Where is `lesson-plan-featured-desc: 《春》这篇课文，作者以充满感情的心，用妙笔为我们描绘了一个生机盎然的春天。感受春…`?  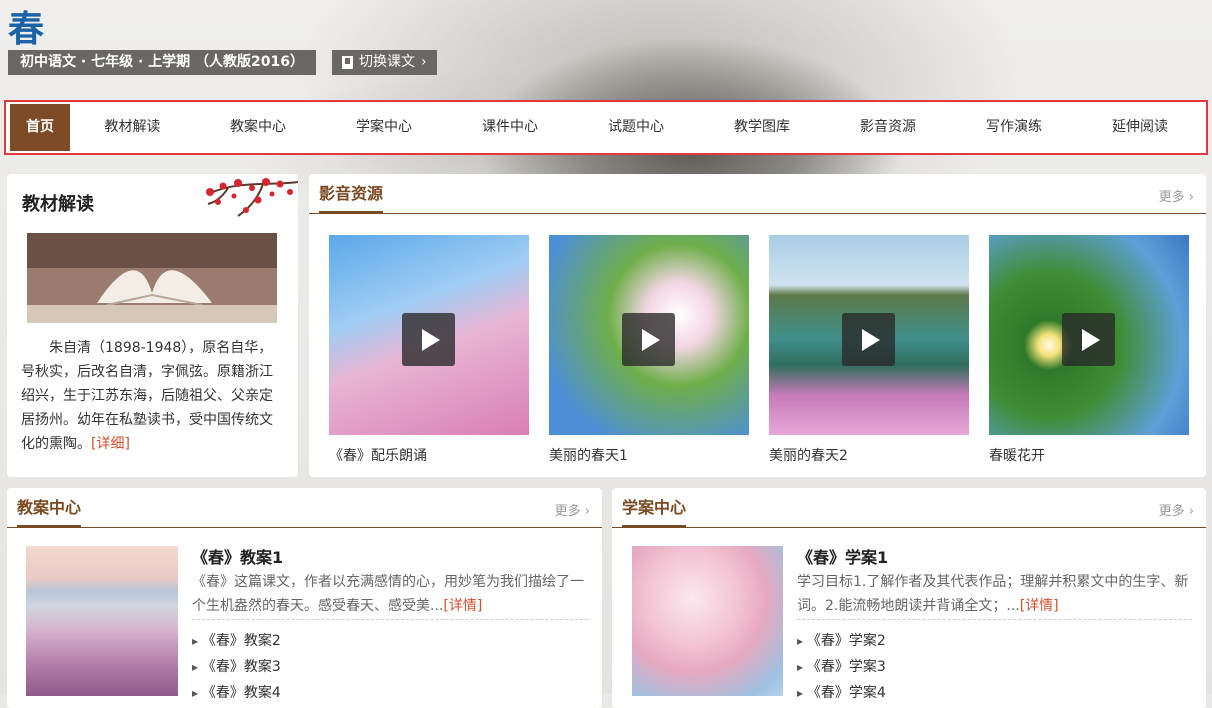
lesson-plan-featured-desc: 《春》这篇课文，作者以充满感情的心，用妙笔为我们描绘了一个生机盎然的春天。感受春… is located at coordinates (389, 594).